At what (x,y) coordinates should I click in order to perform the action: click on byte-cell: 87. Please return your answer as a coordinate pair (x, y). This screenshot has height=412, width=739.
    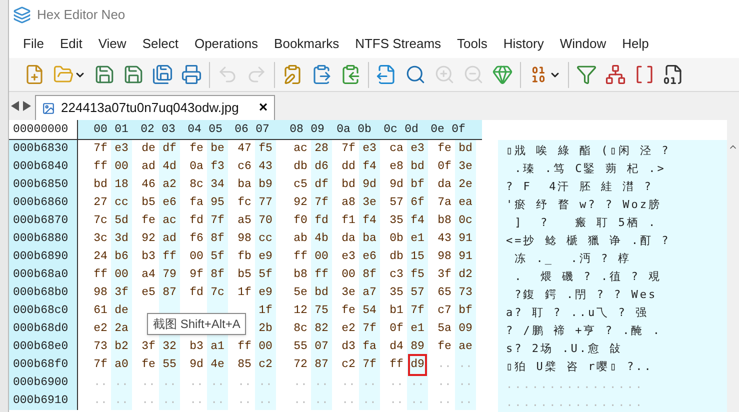
    Looking at the image, I should click on (169, 293).